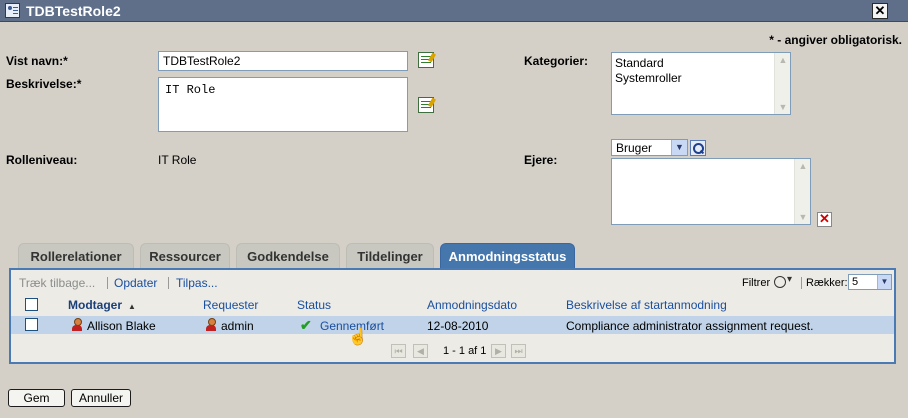  Describe the element at coordinates (185, 255) in the screenshot. I see `tab-resources: Ressourcer` at that location.